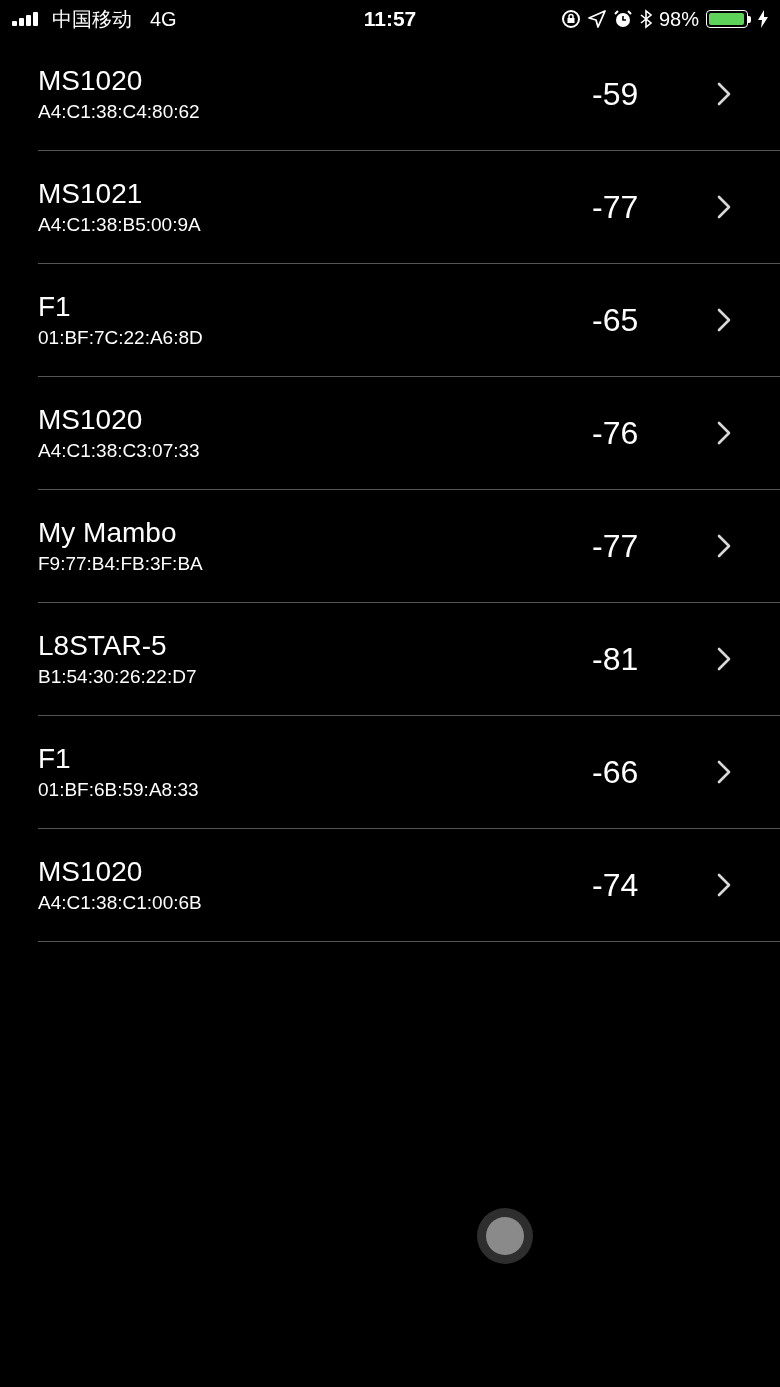 The height and width of the screenshot is (1387, 780). I want to click on device-name: L8STAR-5, so click(103, 646).